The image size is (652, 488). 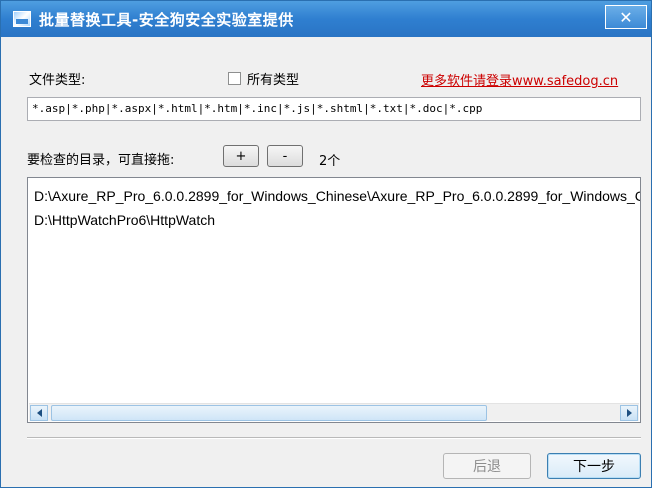 What do you see at coordinates (326, 19) in the screenshot?
I see `title-bar: 批量替换工具-安全狗安全实验室提供 ✕` at bounding box center [326, 19].